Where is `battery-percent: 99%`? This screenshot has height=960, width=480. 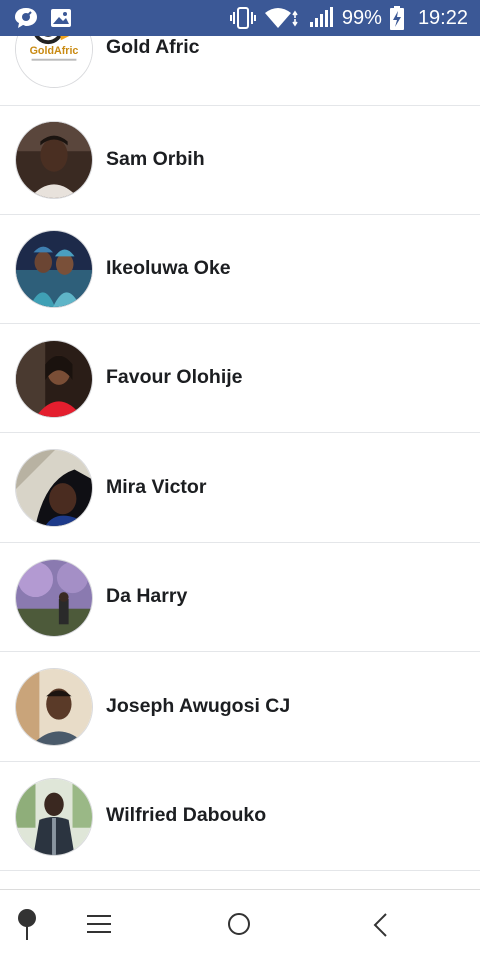 battery-percent: 99% is located at coordinates (361, 17).